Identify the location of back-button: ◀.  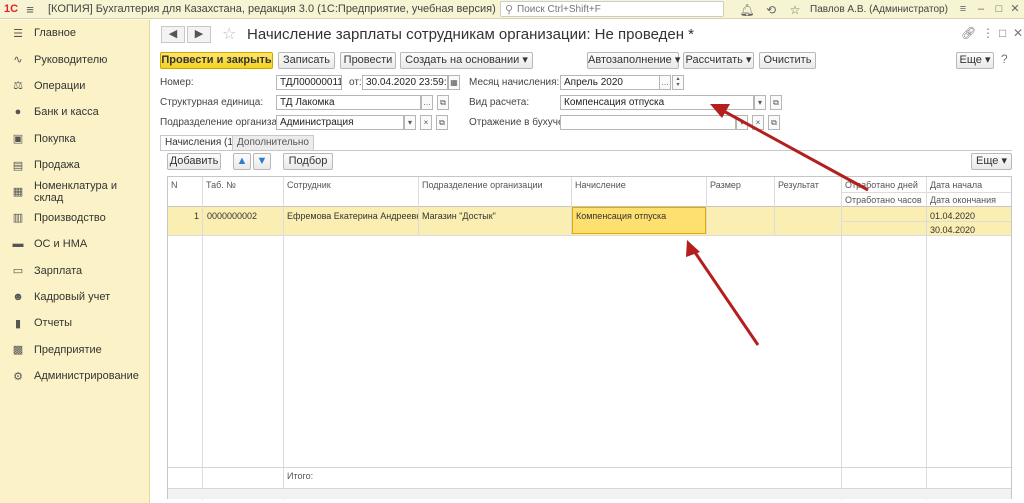
(173, 34).